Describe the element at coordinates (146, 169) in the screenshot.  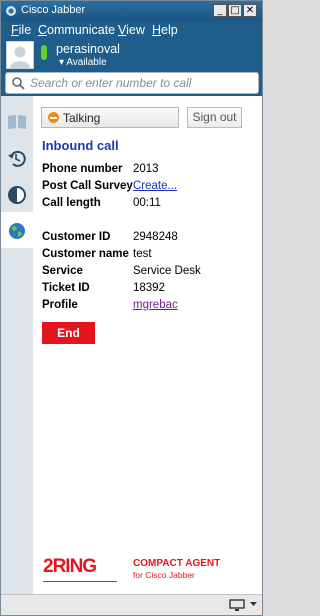
I see `phone-number-value: 2013` at that location.